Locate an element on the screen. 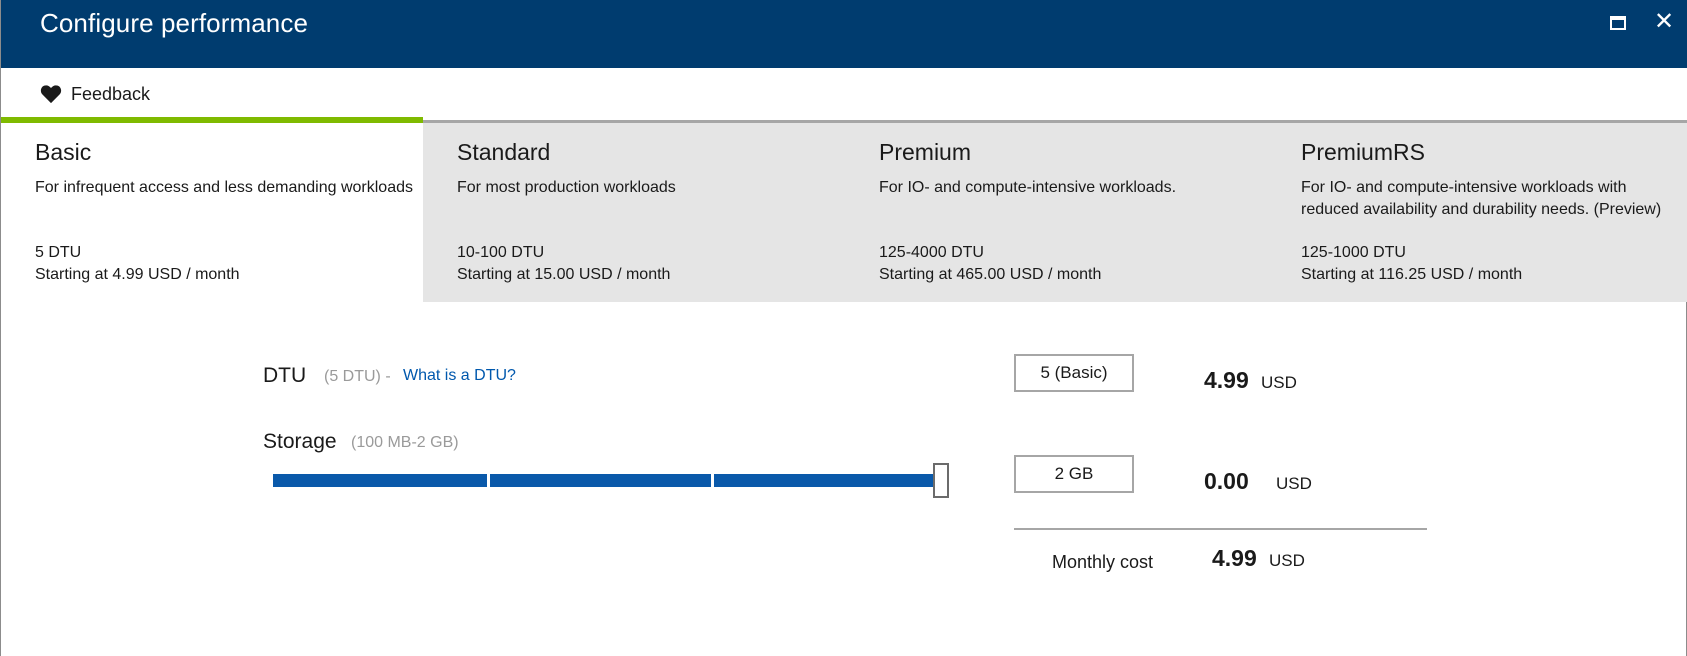 Image resolution: width=1687 pixels, height=656 pixels. what-is-dtu-link: What is a DTU? is located at coordinates (459, 376).